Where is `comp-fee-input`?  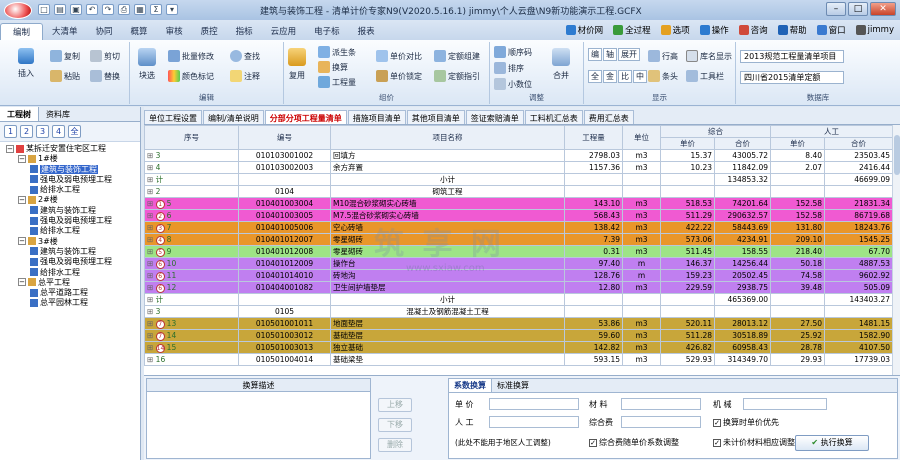
comp-fee-input is located at coordinates (661, 422).